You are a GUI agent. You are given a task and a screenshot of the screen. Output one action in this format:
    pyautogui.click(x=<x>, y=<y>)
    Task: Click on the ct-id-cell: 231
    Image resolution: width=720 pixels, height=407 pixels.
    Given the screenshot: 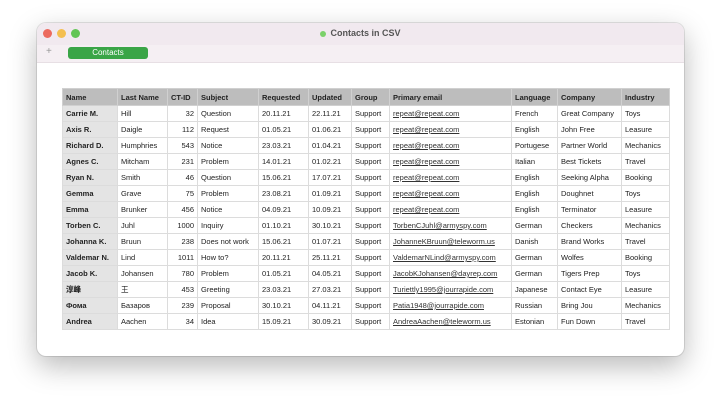 What is the action you would take?
    pyautogui.click(x=182, y=161)
    